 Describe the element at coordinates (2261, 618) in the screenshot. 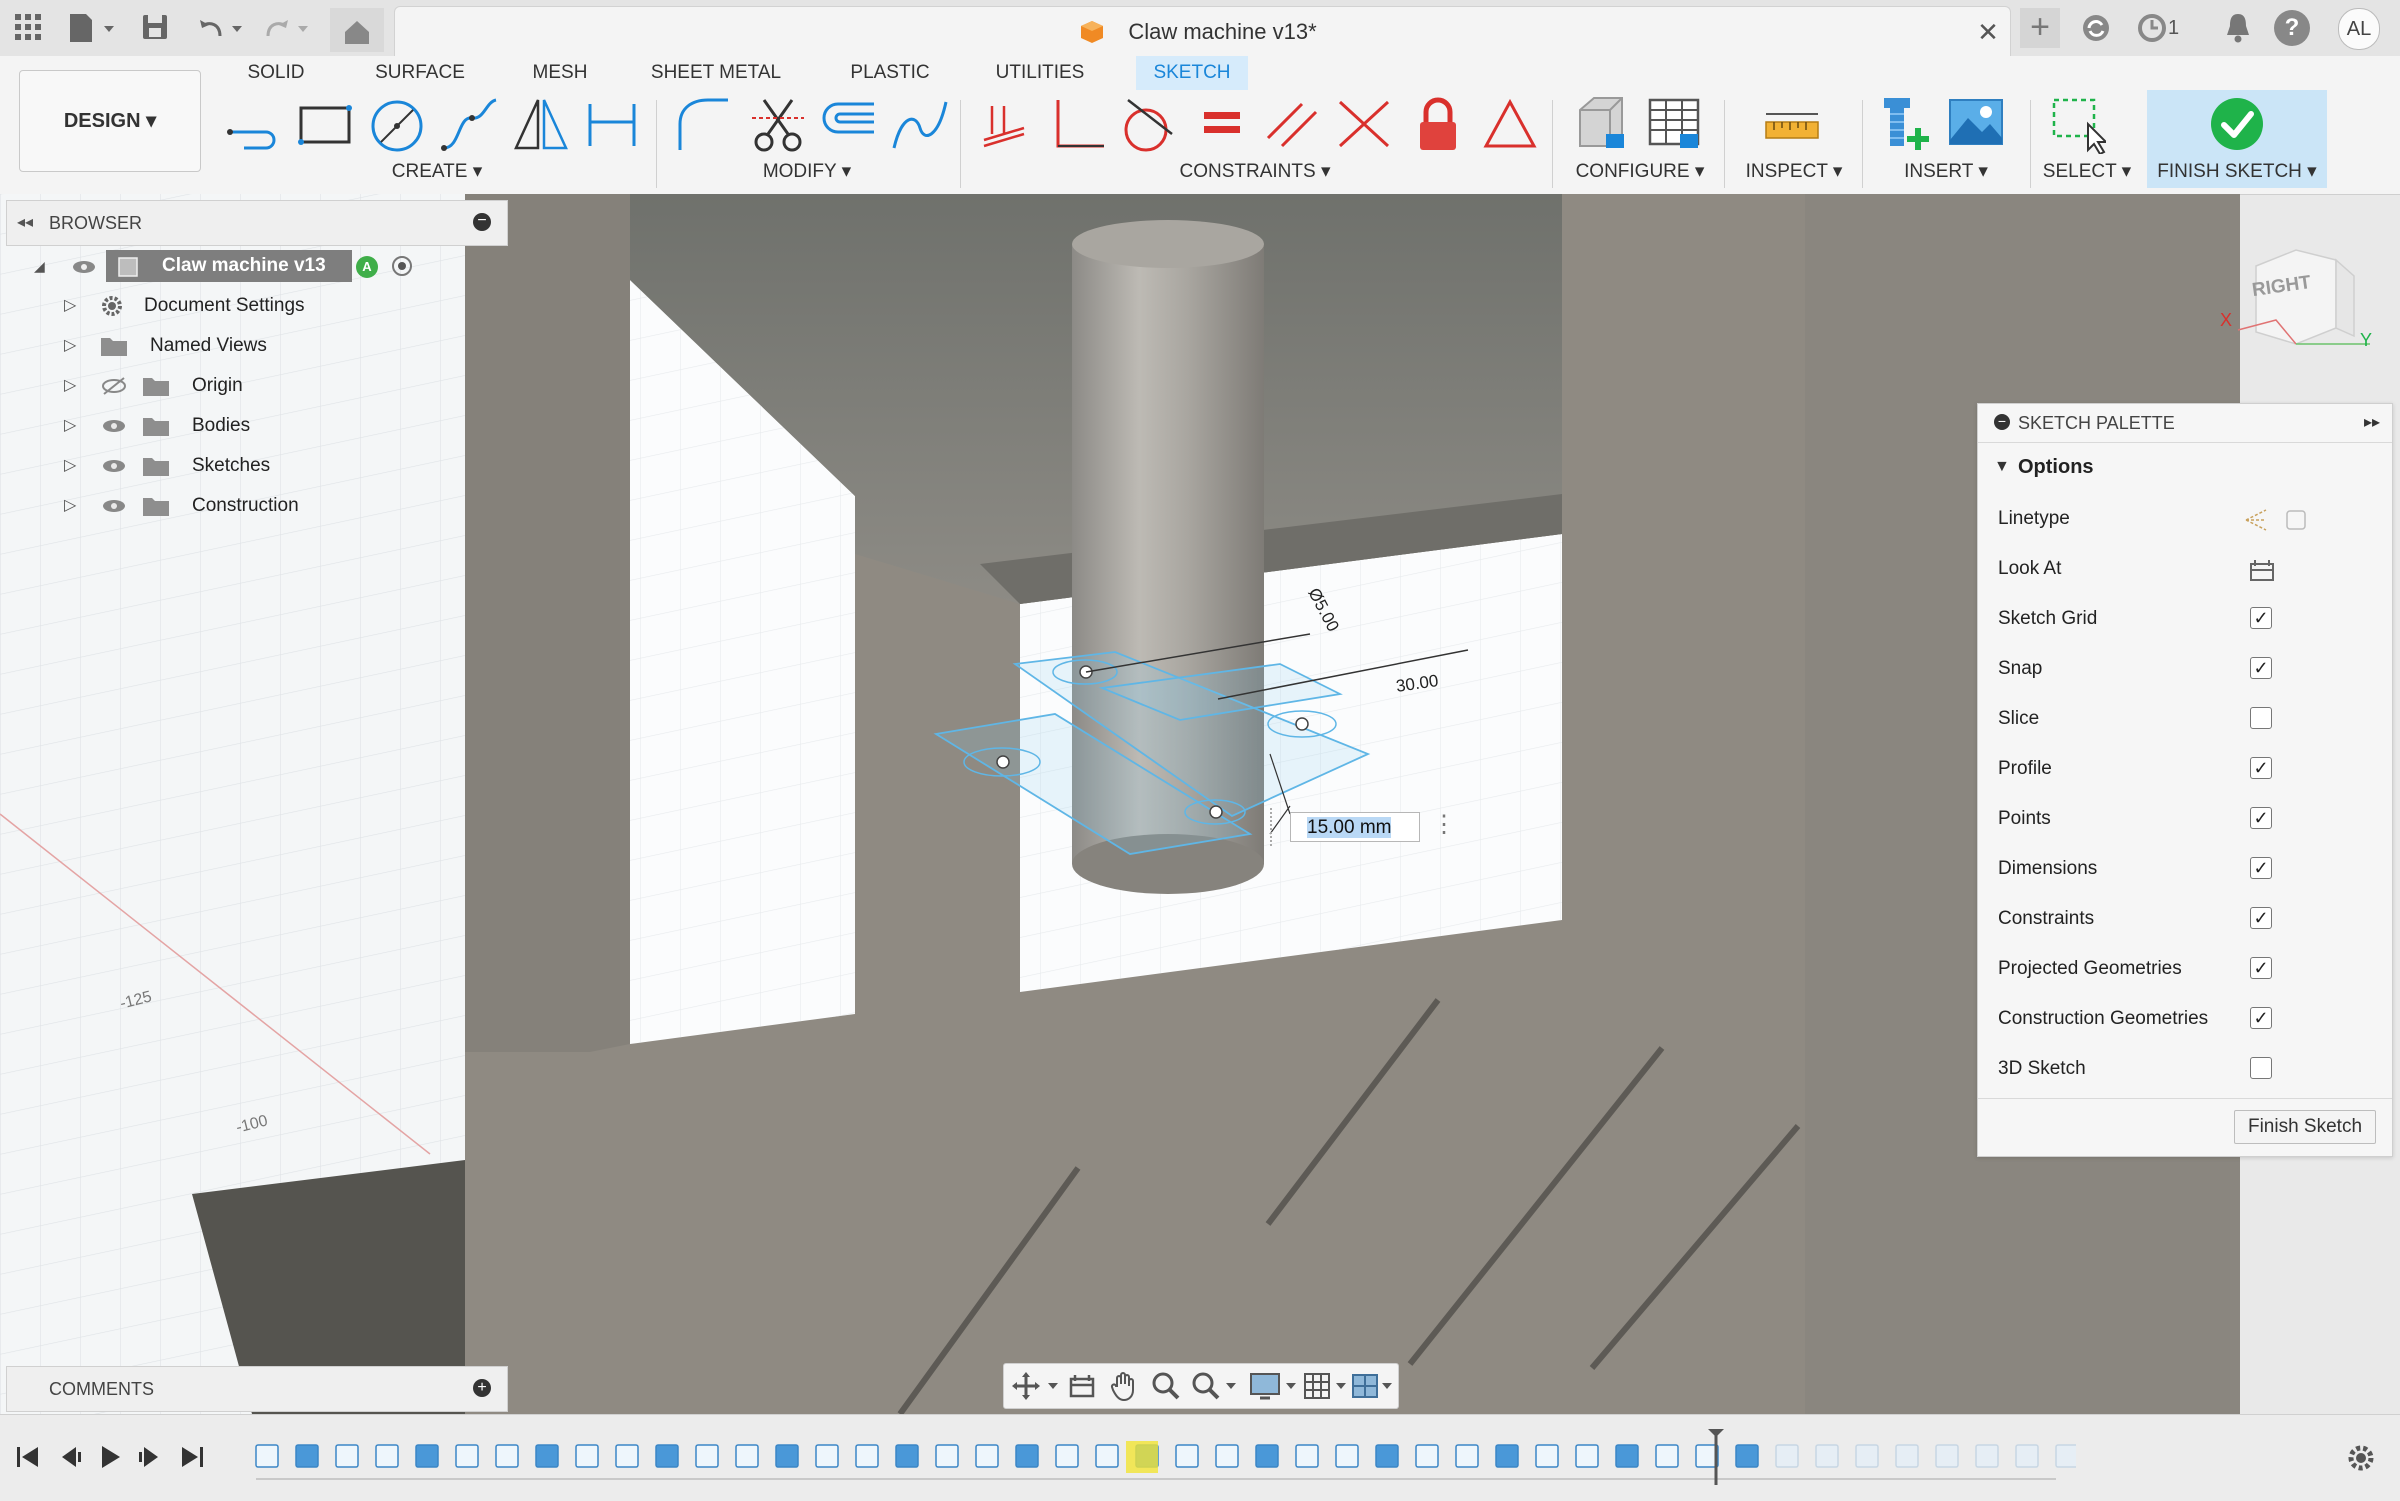

I see `sketch-grid-checkbox: ✓` at that location.